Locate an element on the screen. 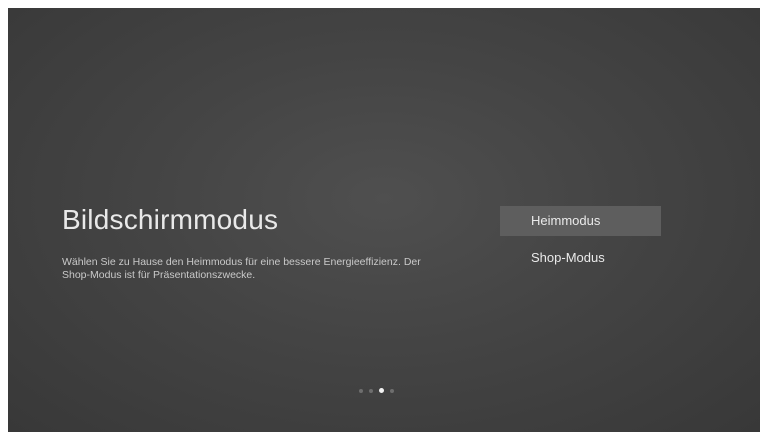 The width and height of the screenshot is (760, 432). option-heimmodus: Heimmodus is located at coordinates (580, 221).